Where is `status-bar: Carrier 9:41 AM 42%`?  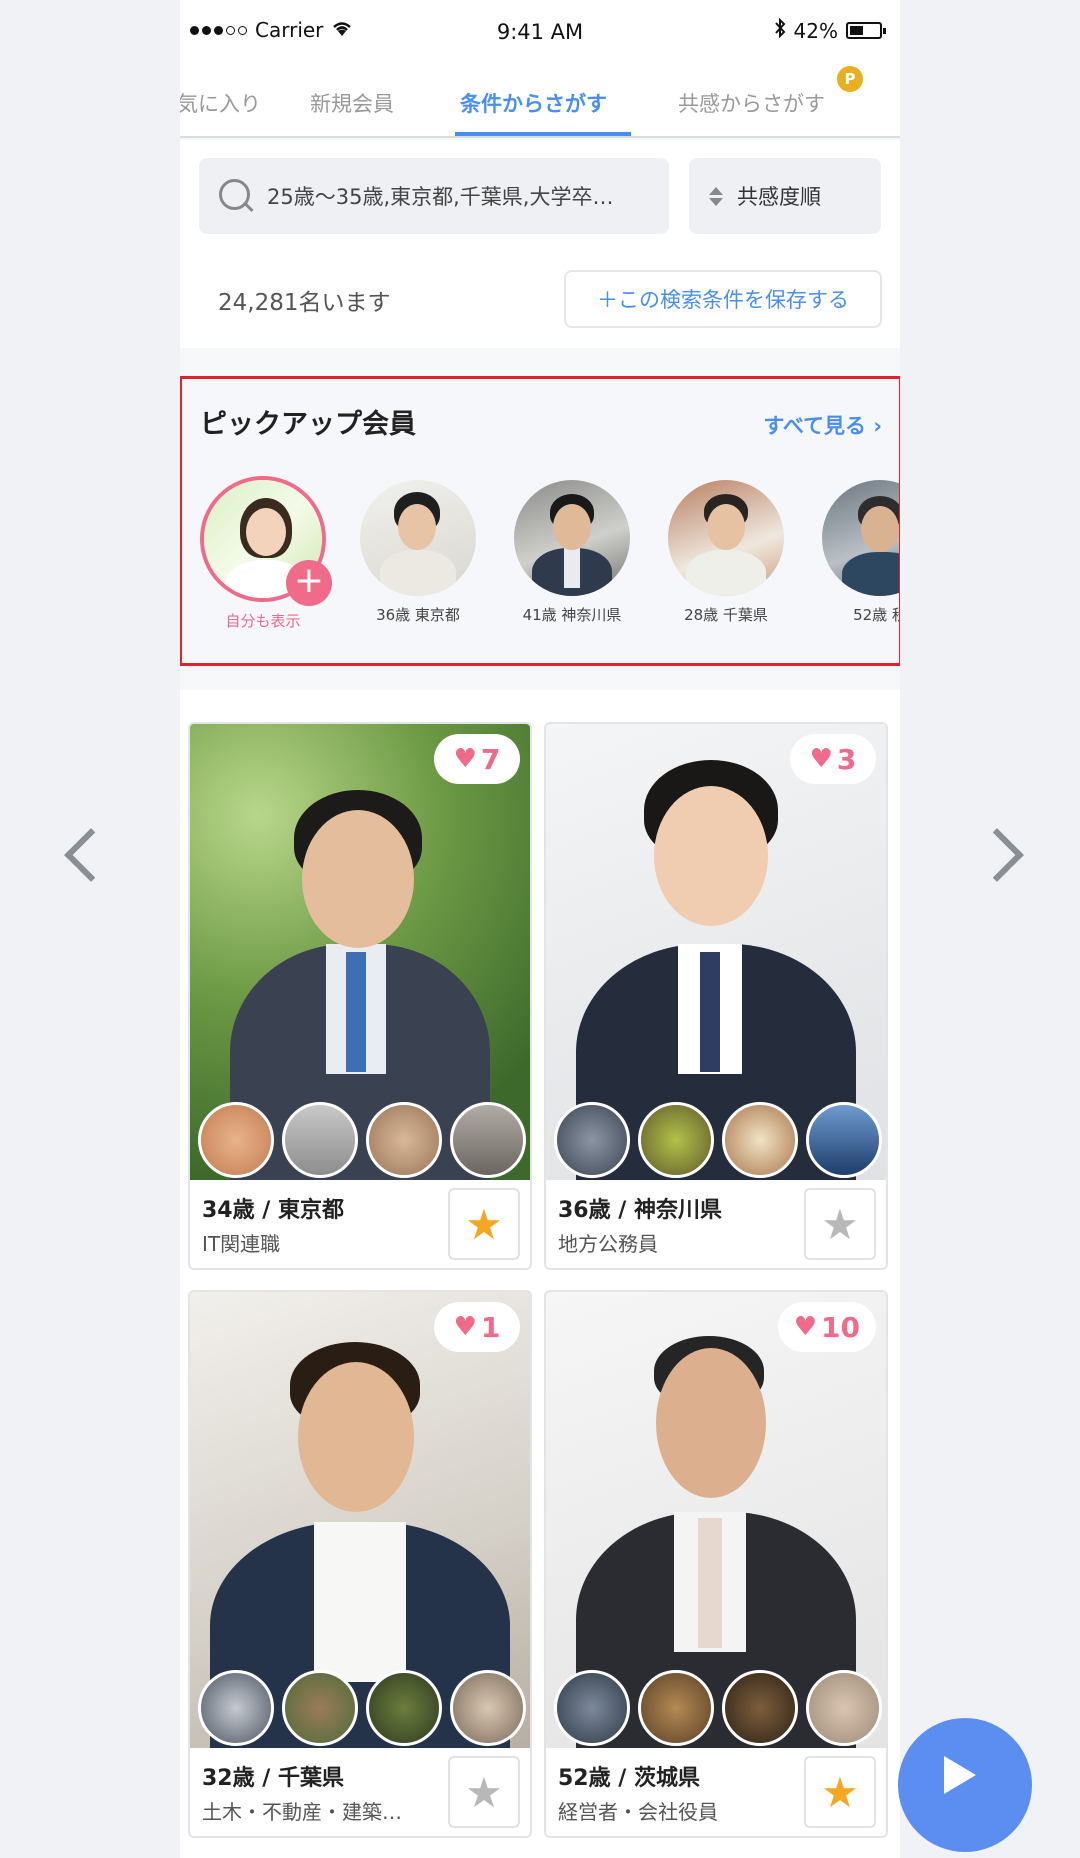
status-bar: Carrier 9:41 AM 42% is located at coordinates (540, 31).